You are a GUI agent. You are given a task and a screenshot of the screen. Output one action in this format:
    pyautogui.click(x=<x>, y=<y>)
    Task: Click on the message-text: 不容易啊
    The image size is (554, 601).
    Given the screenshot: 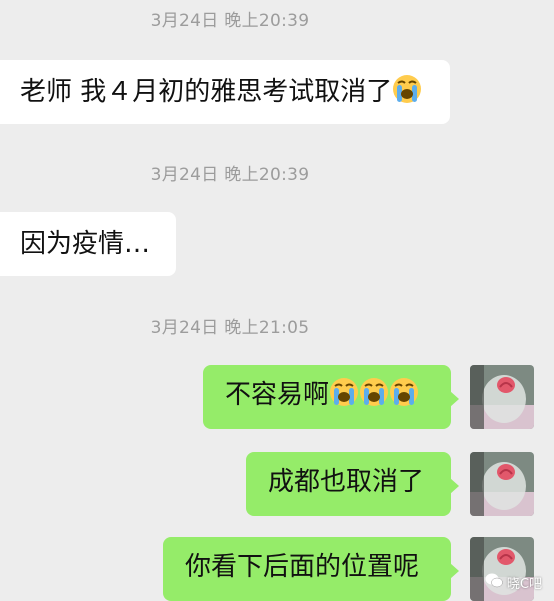 What is the action you would take?
    pyautogui.click(x=277, y=395)
    